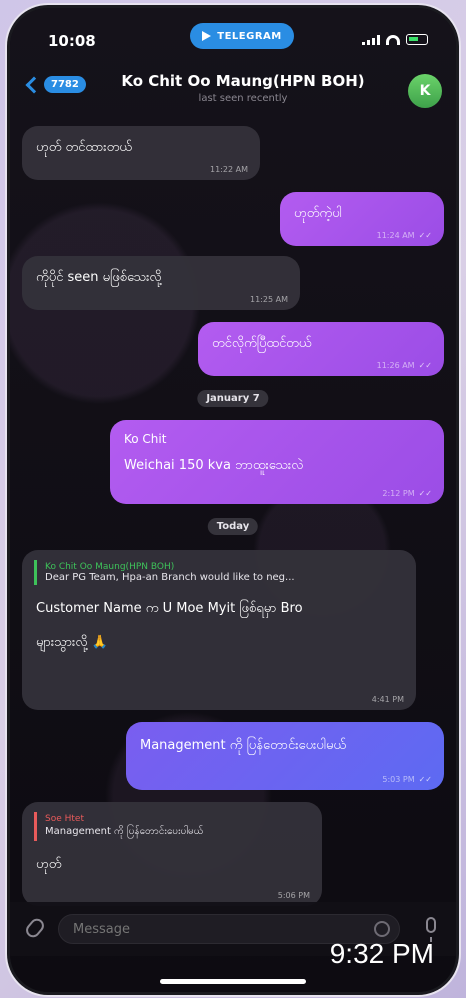 The image size is (466, 998). What do you see at coordinates (262, 343) in the screenshot?
I see `message-text: တင်လိုက်ပြီထင်တယ်` at bounding box center [262, 343].